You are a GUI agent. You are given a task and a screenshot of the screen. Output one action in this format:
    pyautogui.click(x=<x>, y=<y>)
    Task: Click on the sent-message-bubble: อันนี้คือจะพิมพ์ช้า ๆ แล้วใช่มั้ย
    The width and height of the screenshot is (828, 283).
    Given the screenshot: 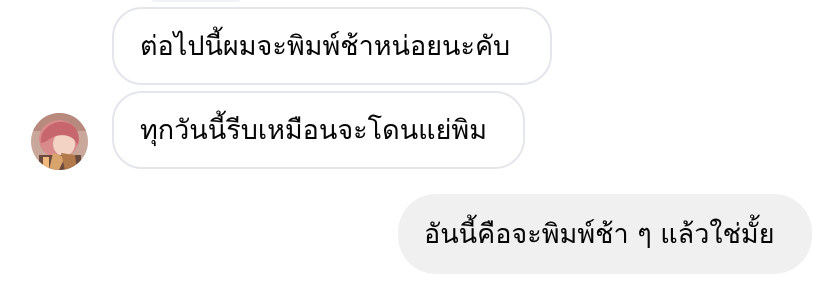 What is the action you would take?
    pyautogui.click(x=605, y=234)
    